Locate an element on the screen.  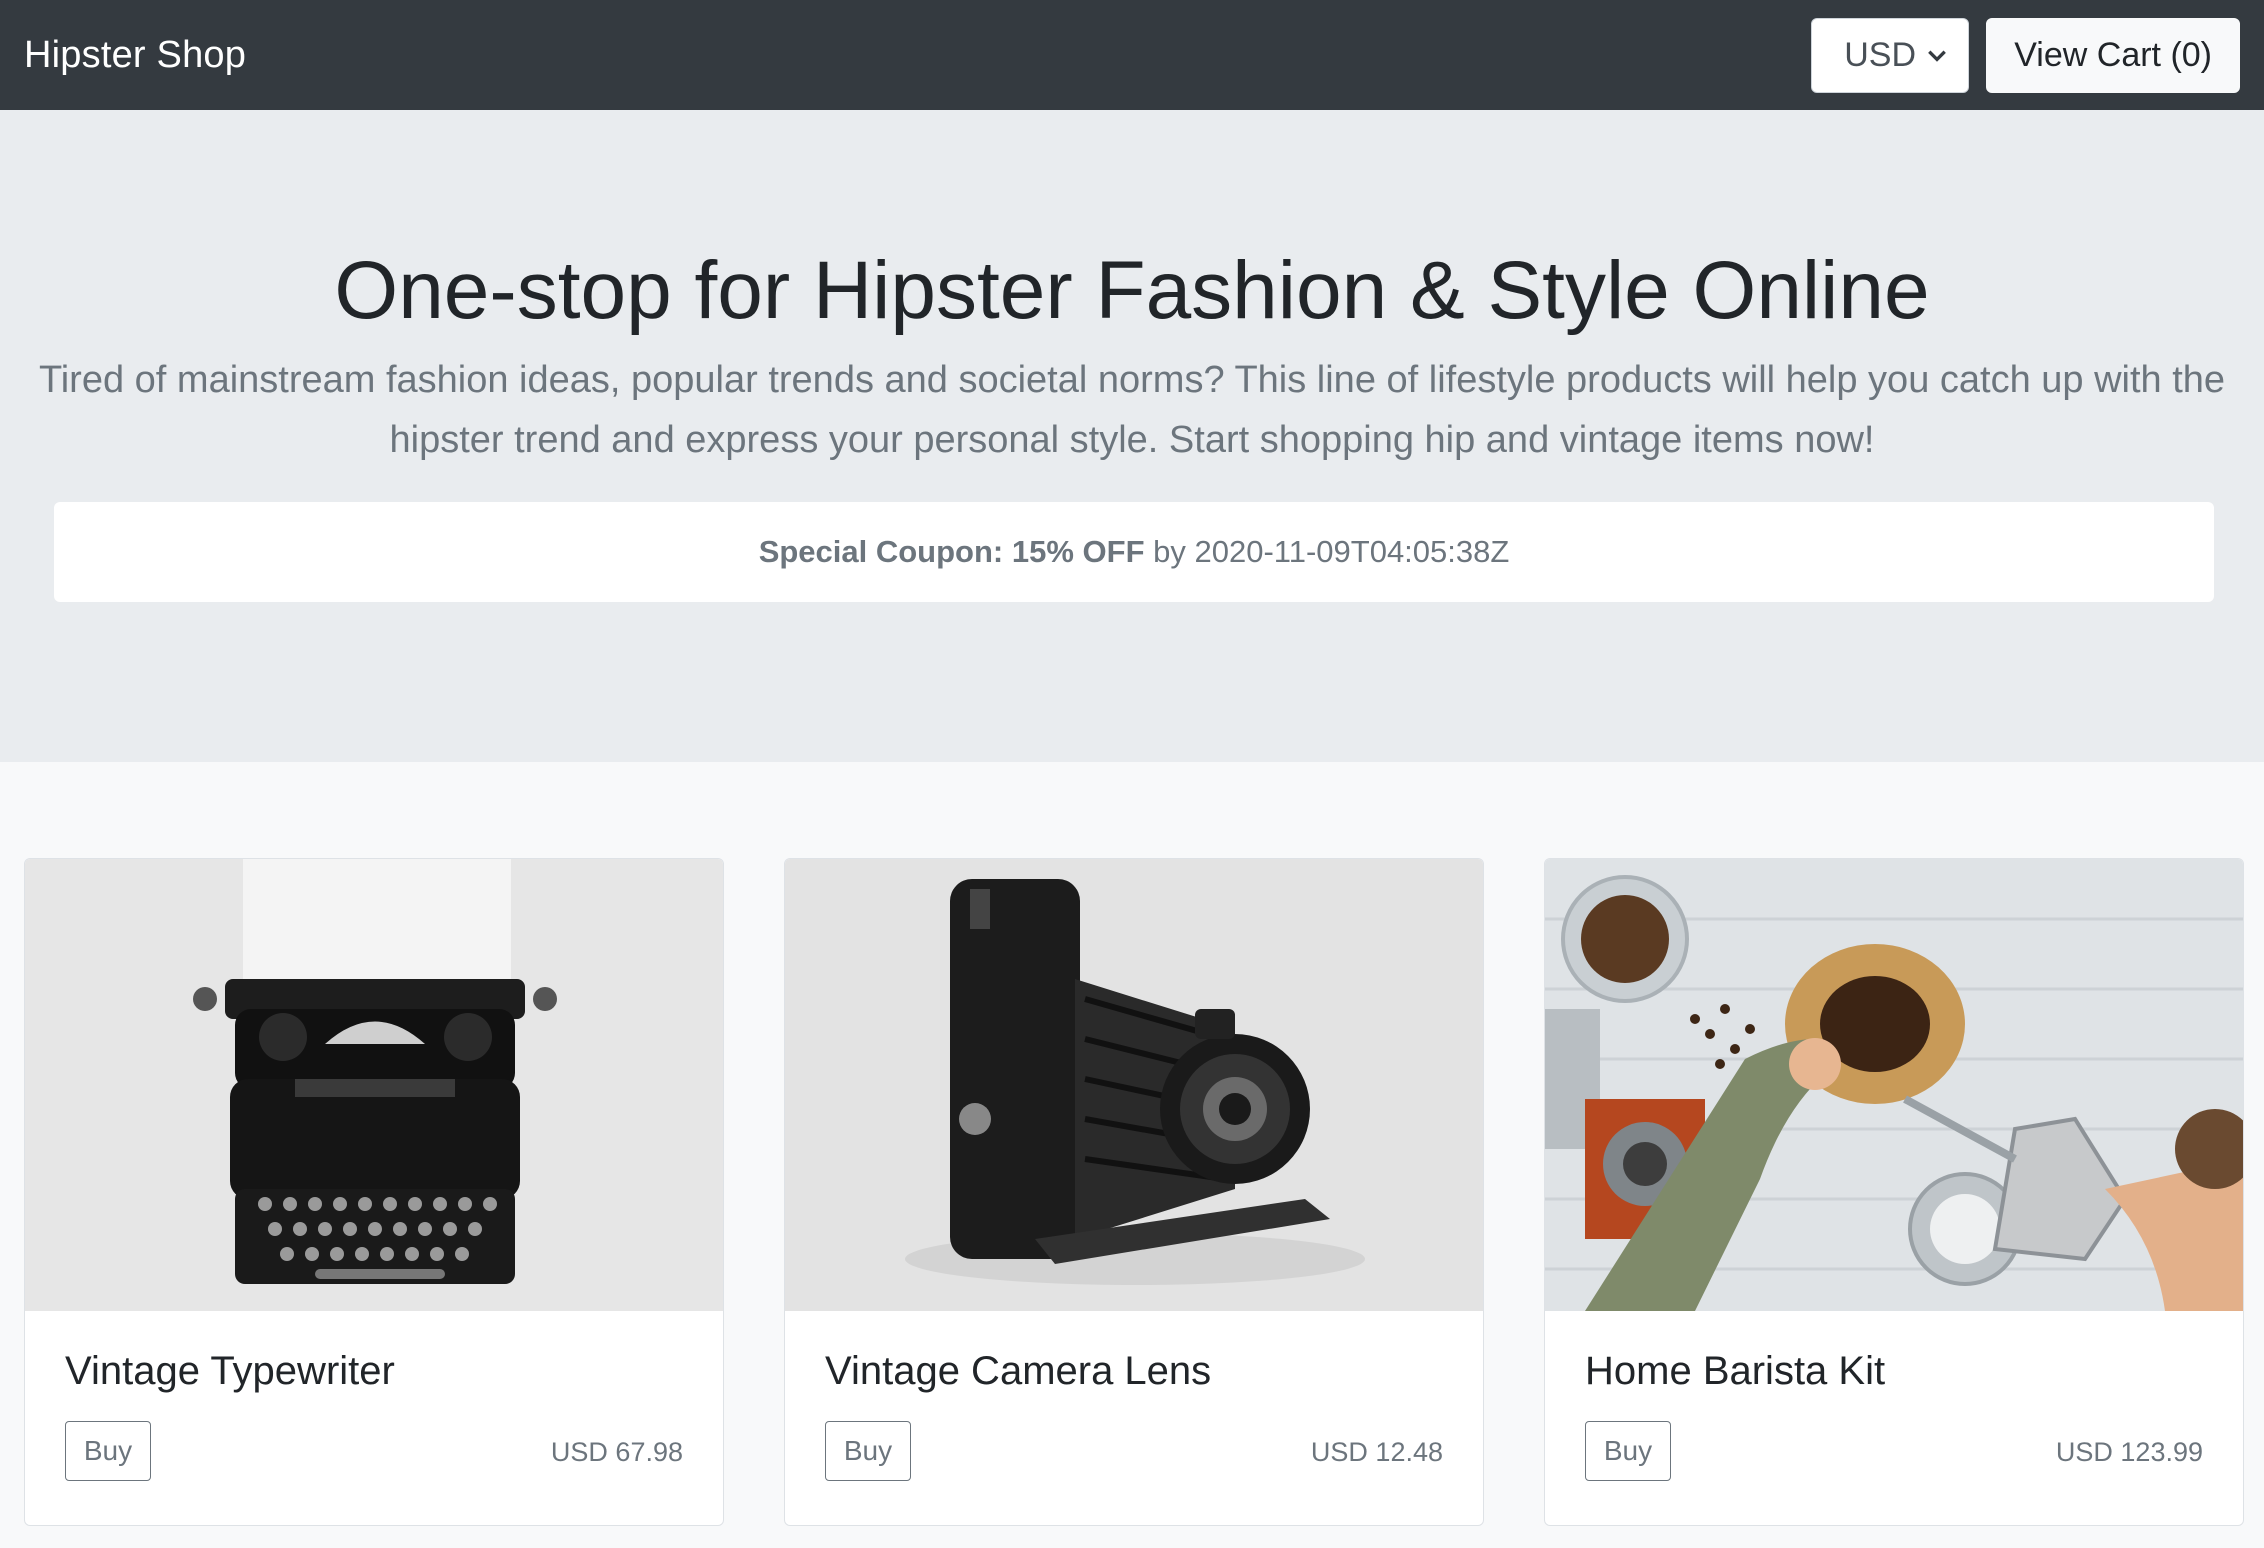
product-card: Home Barista Kit Buy USD 123.99 is located at coordinates (1894, 1192).